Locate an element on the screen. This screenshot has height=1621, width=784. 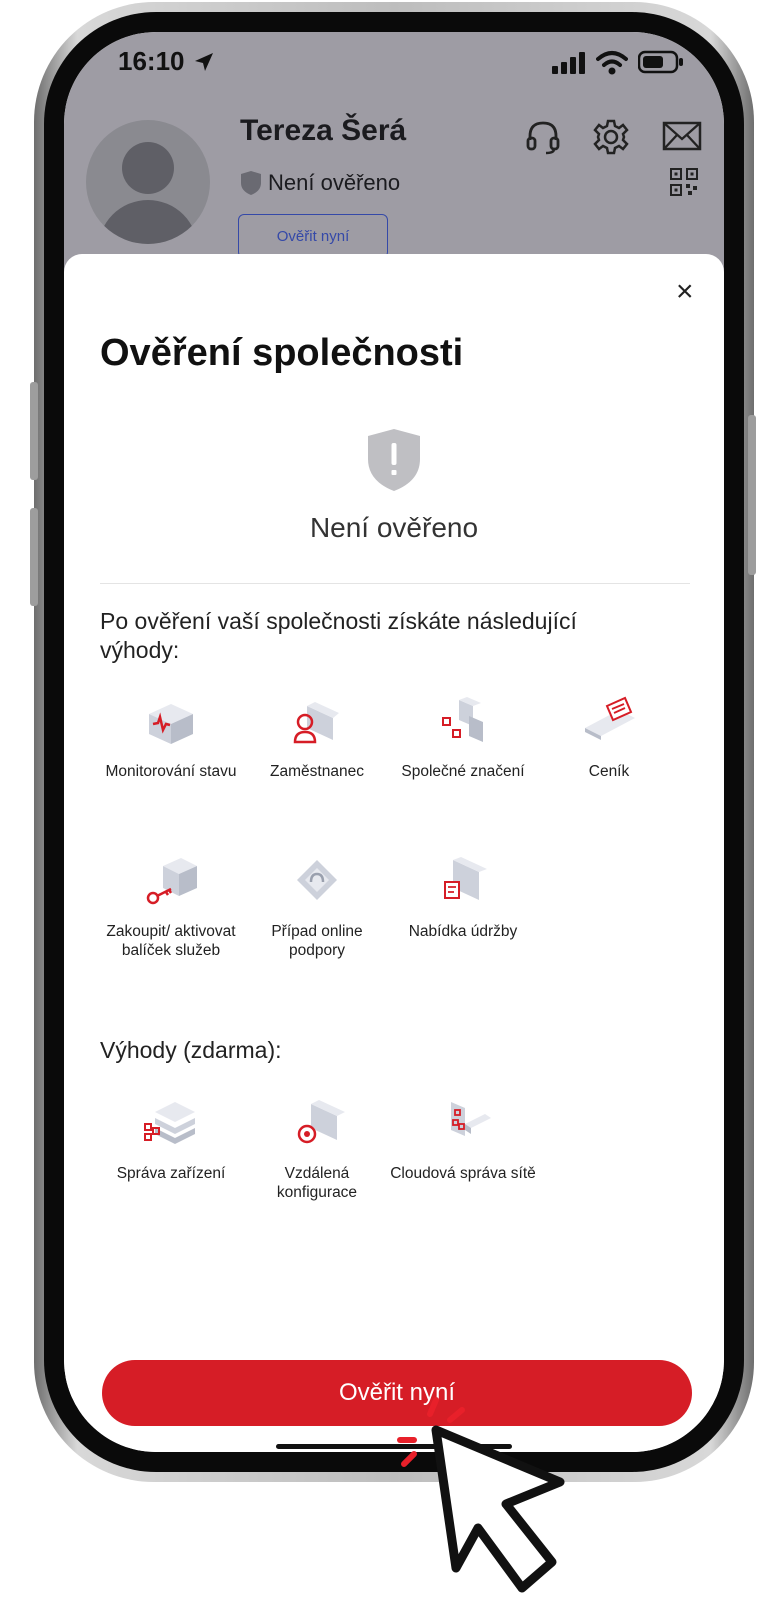
shield-warning-icon is located at coordinates (394, 460).